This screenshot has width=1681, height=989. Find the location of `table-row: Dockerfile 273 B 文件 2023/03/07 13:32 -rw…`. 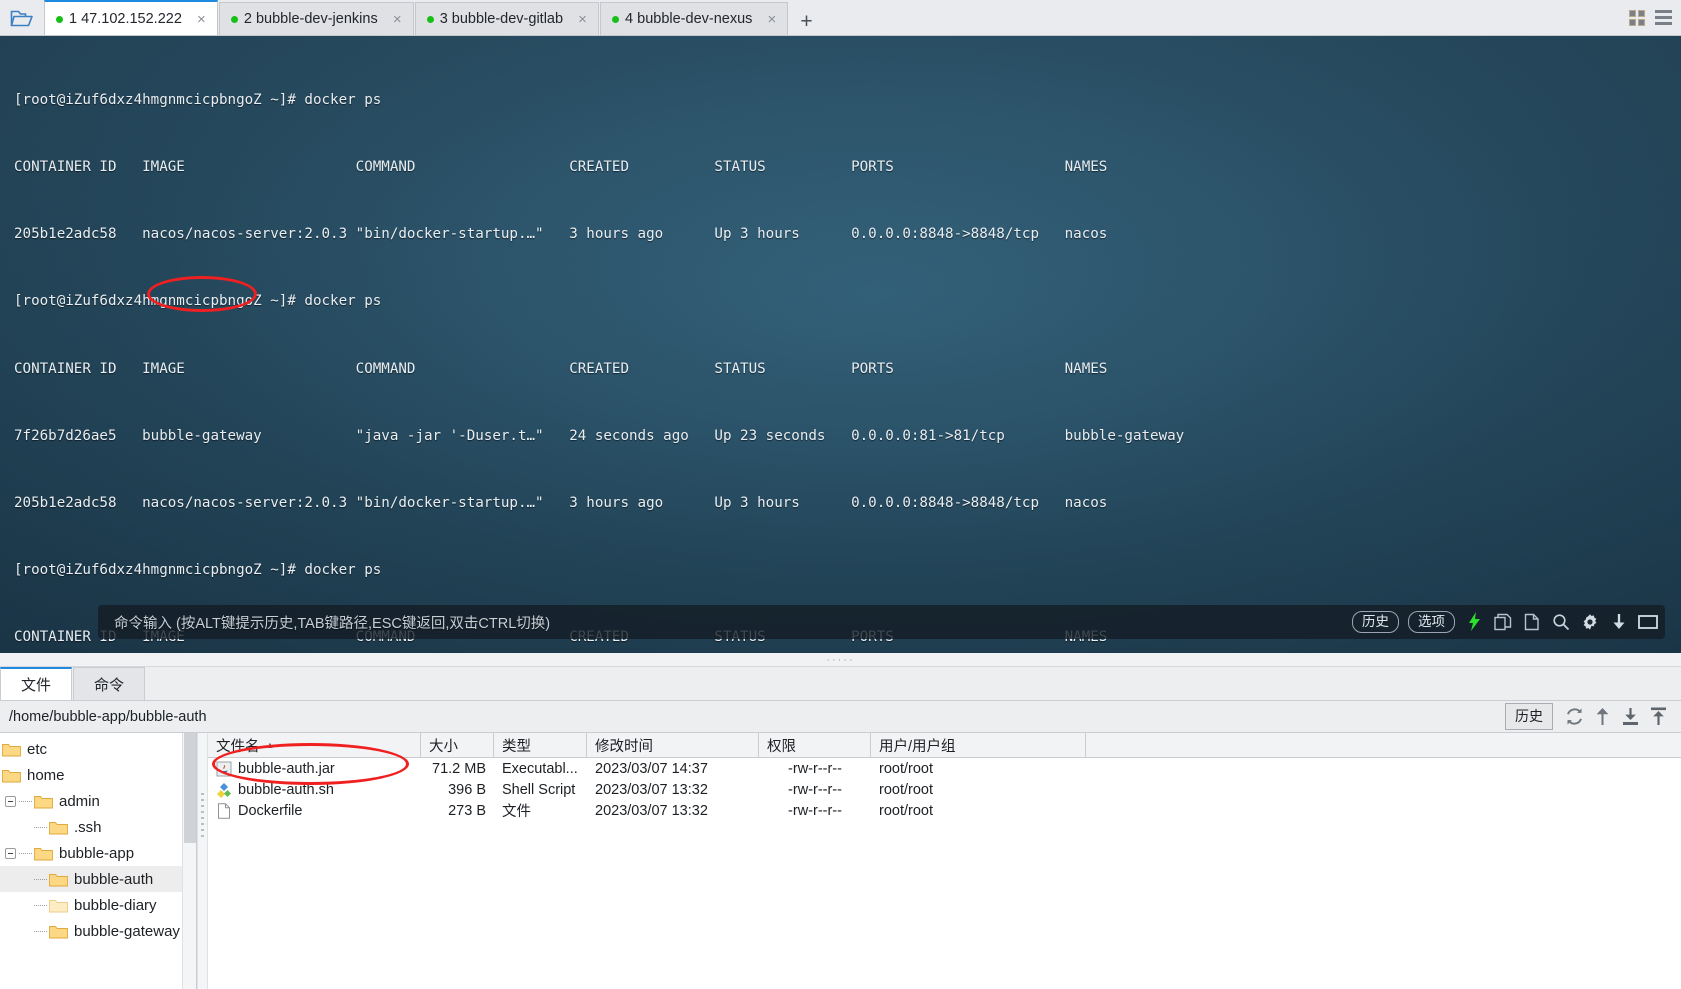

table-row: Dockerfile 273 B 文件 2023/03/07 13:32 -rw… is located at coordinates (944, 810).